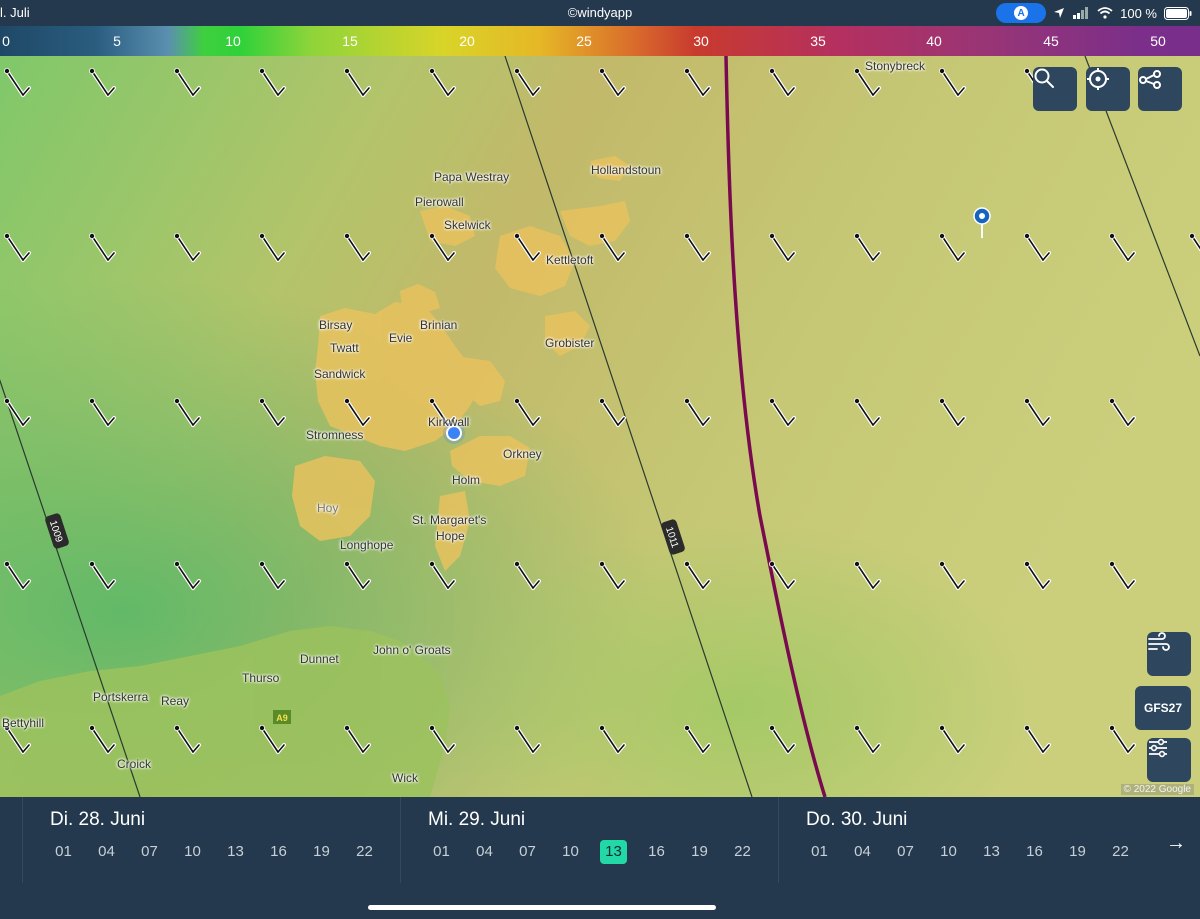 This screenshot has width=1200, height=919. What do you see at coordinates (1178, 13) in the screenshot?
I see `battery-icon` at bounding box center [1178, 13].